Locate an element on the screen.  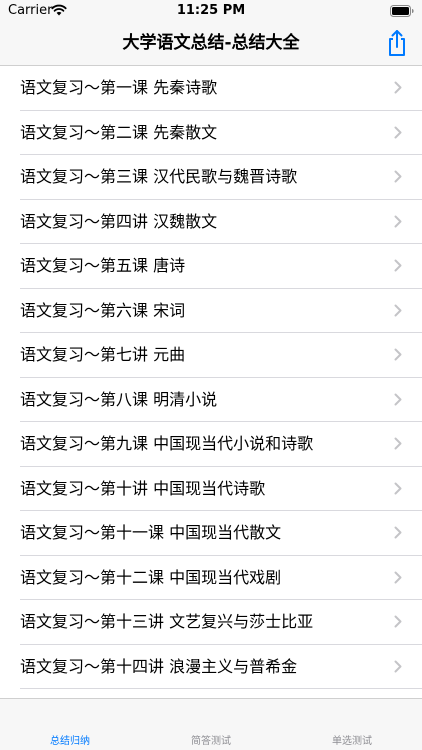
list-item: 语文复习～第八课 明清小说 is located at coordinates (211, 400).